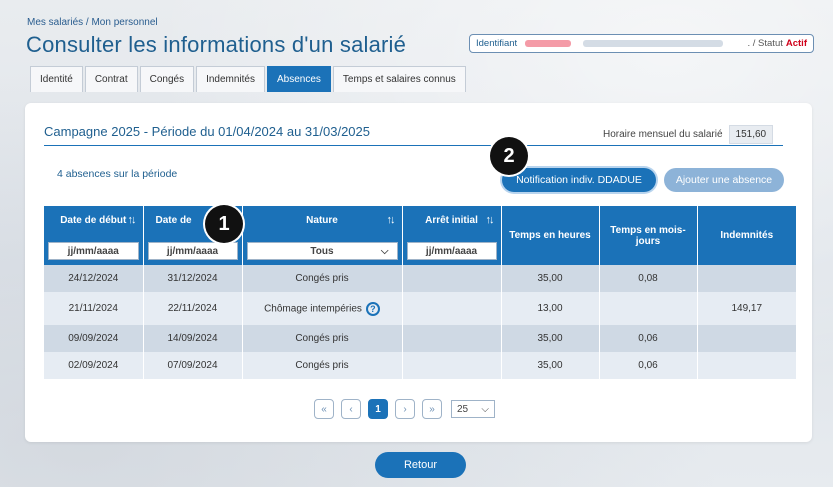 The width and height of the screenshot is (833, 487). What do you see at coordinates (765, 43) in the screenshot?
I see `status-label: . / Statut` at bounding box center [765, 43].